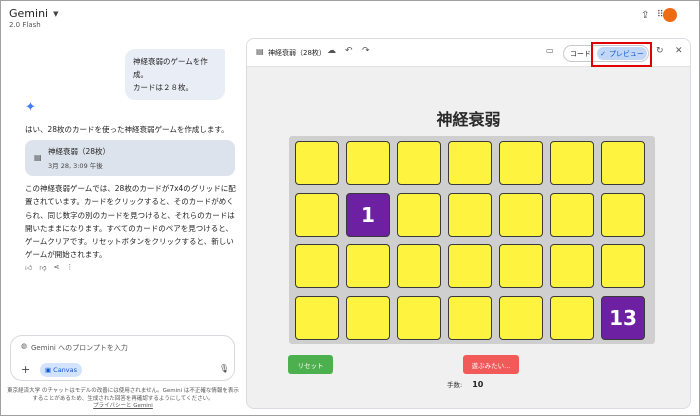 The height and width of the screenshot is (416, 700). Describe the element at coordinates (79, 348) in the screenshot. I see `prompt-input: Gemini へのプロンプトを入力` at that location.